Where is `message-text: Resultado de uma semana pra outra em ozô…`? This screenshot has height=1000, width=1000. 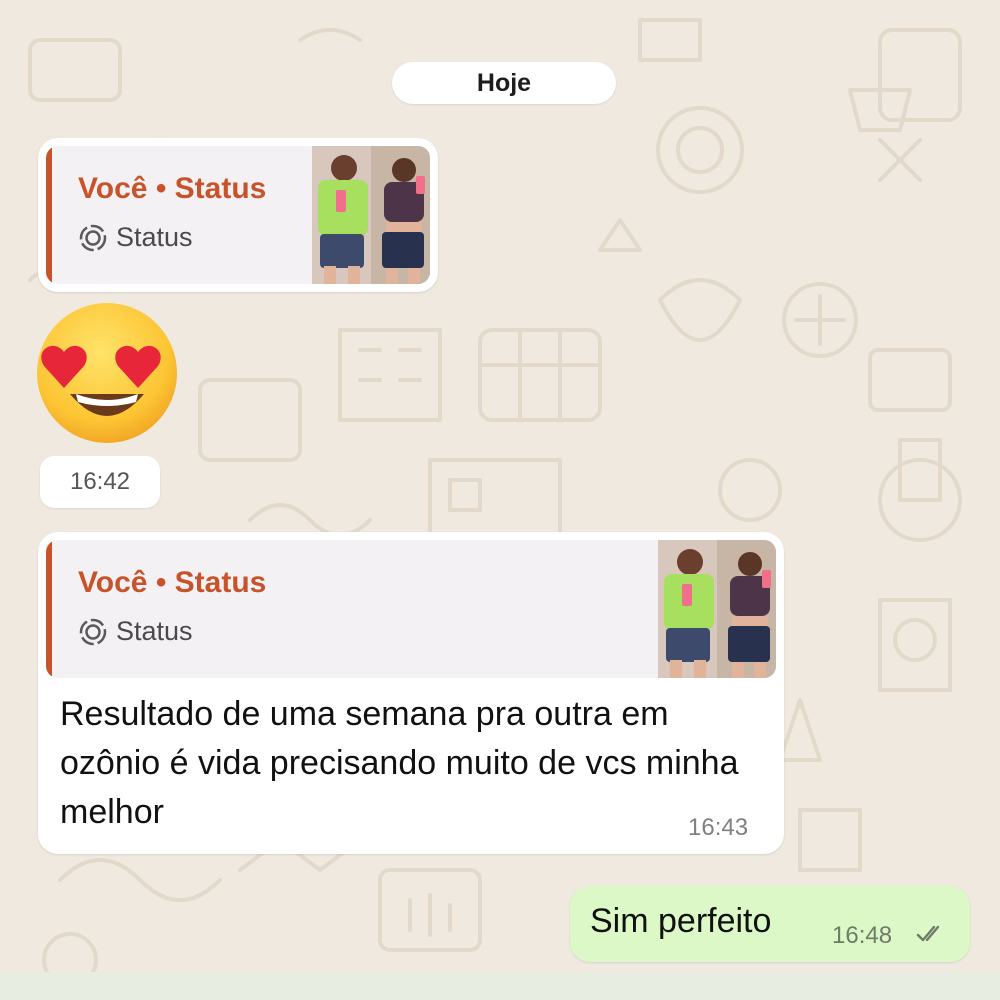 message-text: Resultado de uma semana pra outra em ozô… is located at coordinates (399, 763).